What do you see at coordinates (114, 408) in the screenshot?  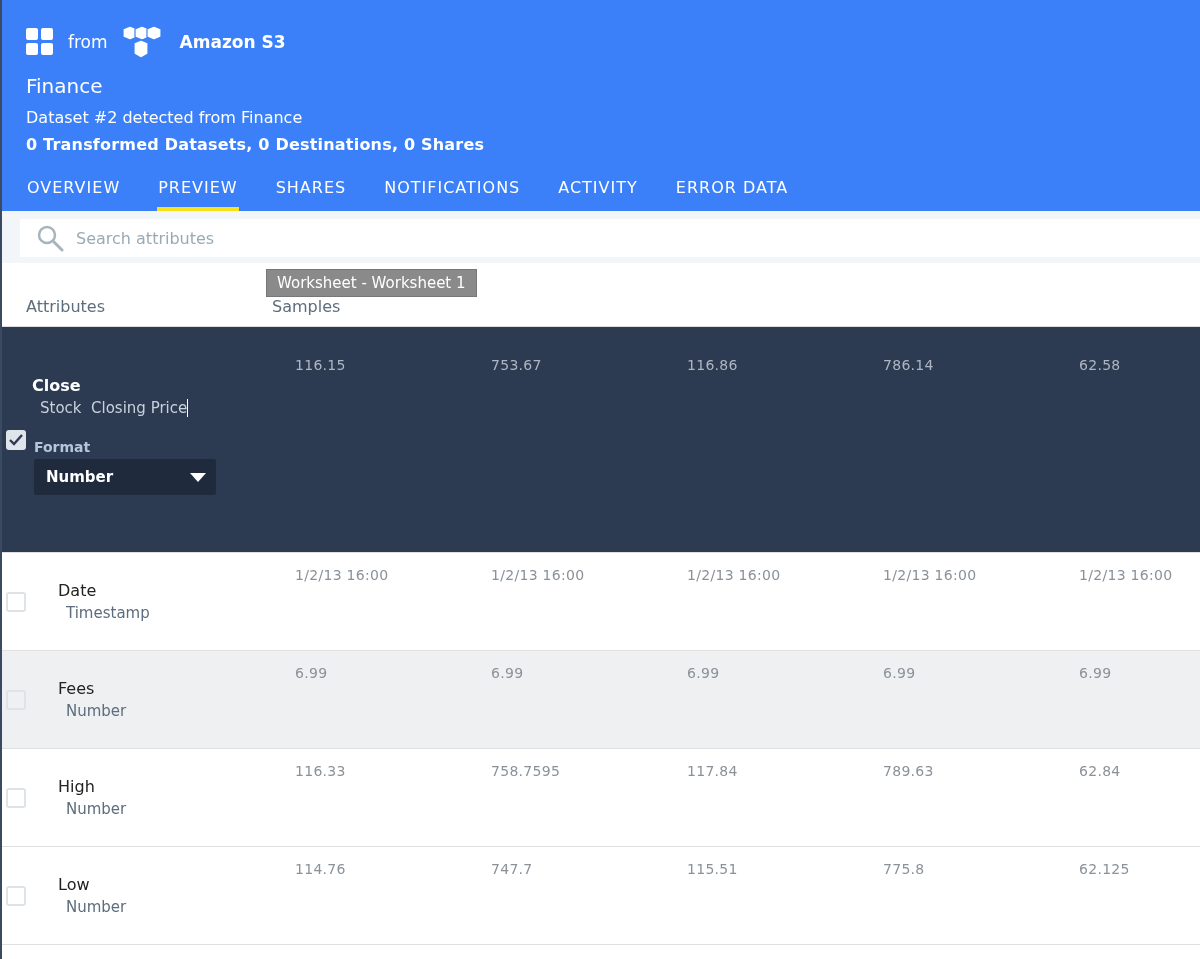 I see `attribute-description: Stock Closing Price` at bounding box center [114, 408].